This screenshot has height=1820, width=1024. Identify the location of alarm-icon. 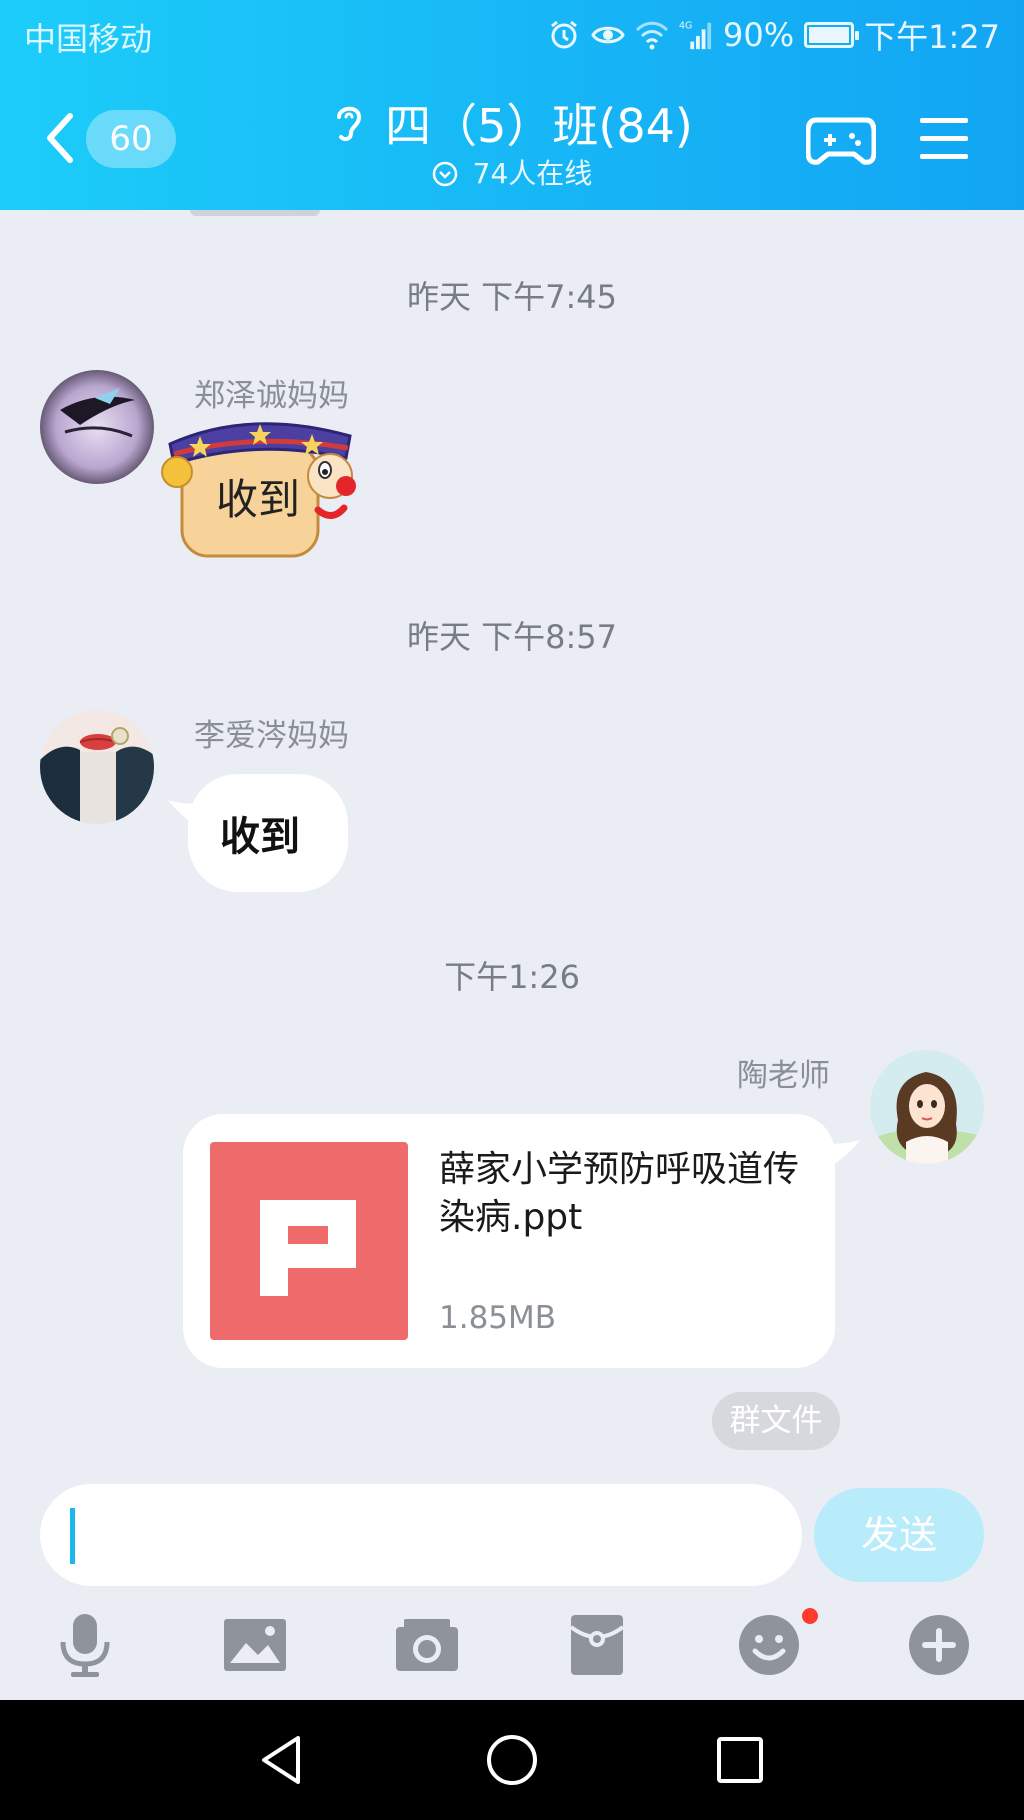
(564, 35).